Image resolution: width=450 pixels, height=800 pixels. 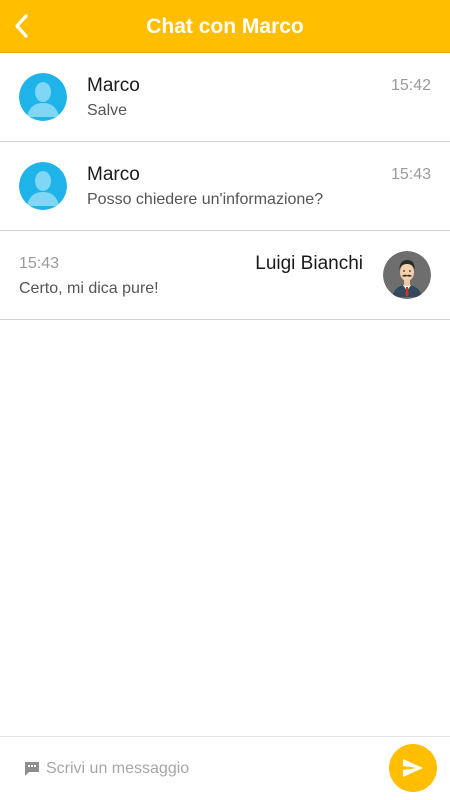 I want to click on send-button, so click(x=413, y=768).